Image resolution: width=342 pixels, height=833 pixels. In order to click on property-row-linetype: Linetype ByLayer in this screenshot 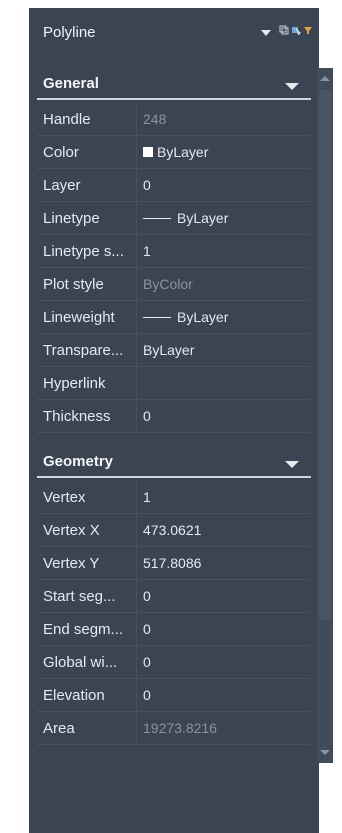, I will do `click(174, 218)`.